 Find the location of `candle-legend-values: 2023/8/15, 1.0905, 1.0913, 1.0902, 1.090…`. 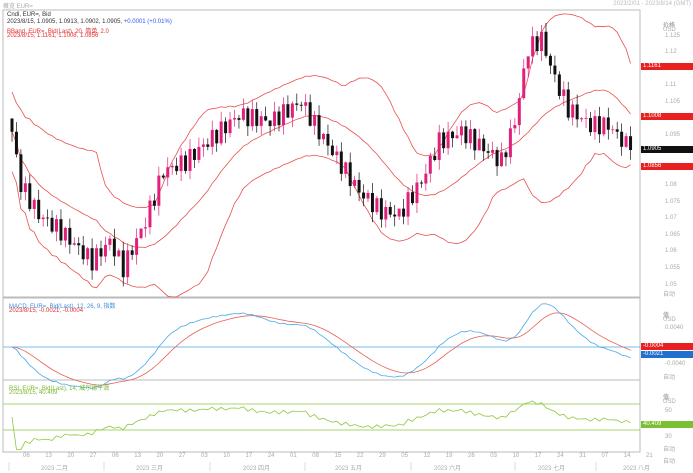

candle-legend-values: 2023/8/15, 1.0905, 1.0913, 1.0902, 1.090… is located at coordinates (89, 22).